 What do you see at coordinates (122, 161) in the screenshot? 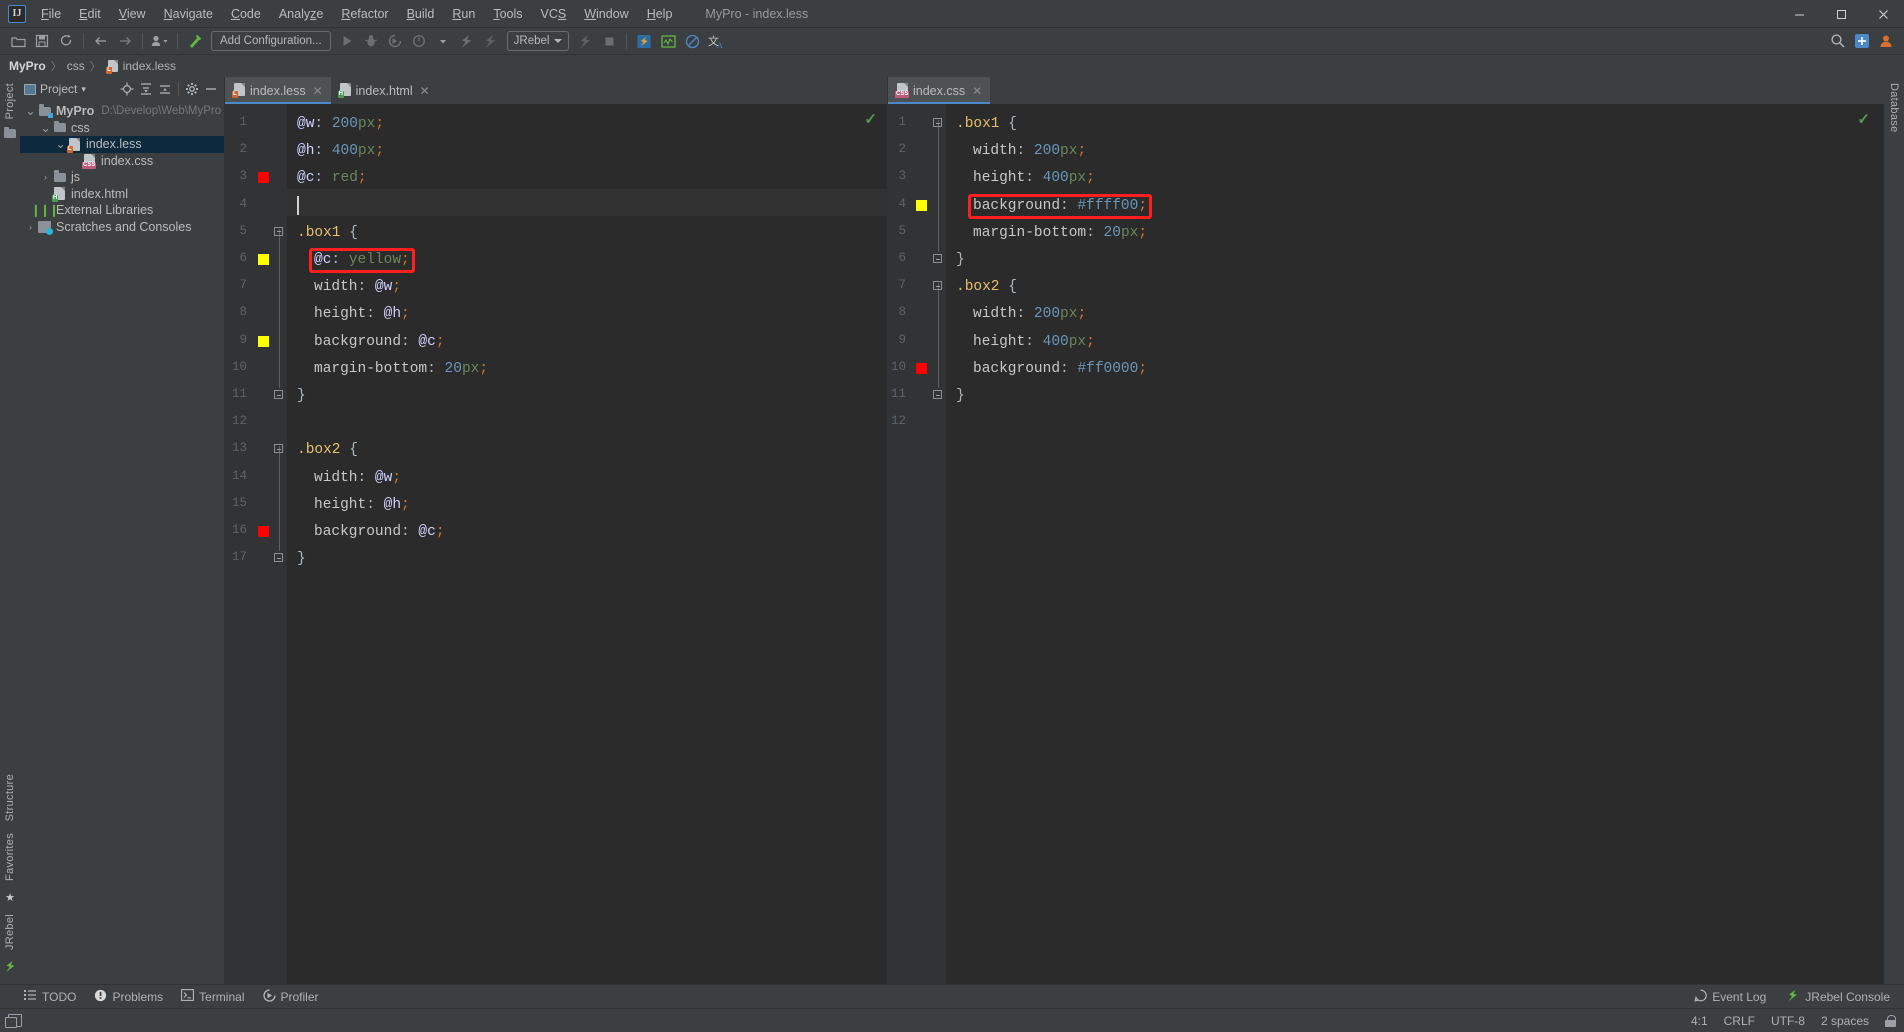
I see `tree-node-index-css: CSS index.css` at bounding box center [122, 161].